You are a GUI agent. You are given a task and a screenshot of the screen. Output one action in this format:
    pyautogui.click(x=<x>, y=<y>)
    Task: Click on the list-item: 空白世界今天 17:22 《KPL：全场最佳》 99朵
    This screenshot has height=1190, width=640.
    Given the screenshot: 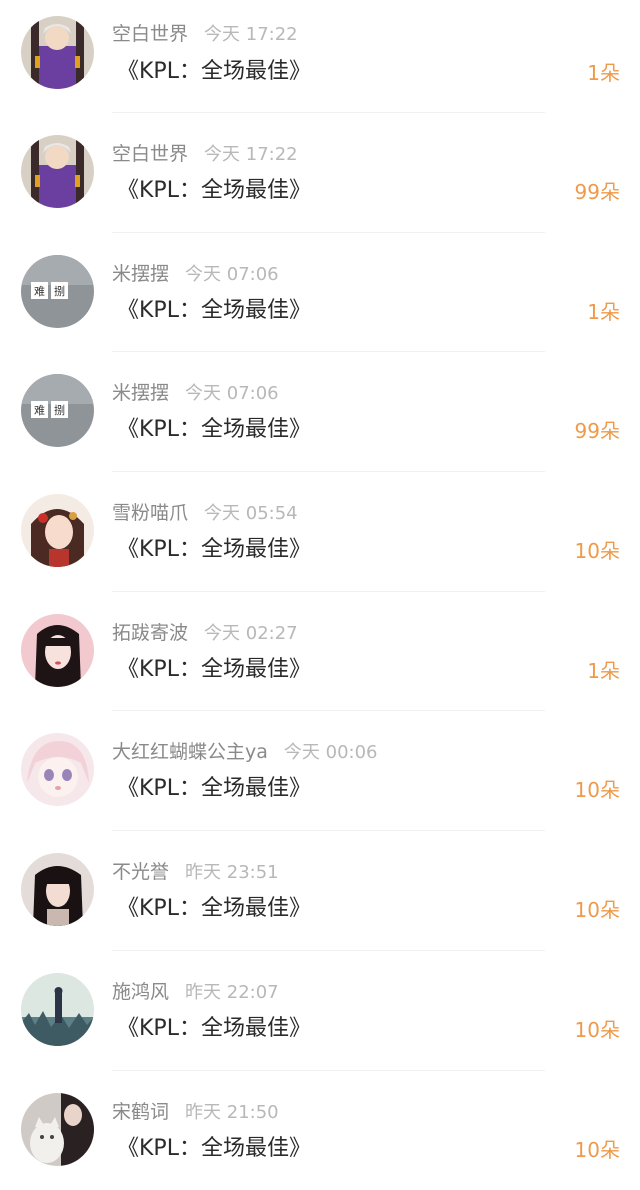 What is the action you would take?
    pyautogui.click(x=320, y=173)
    